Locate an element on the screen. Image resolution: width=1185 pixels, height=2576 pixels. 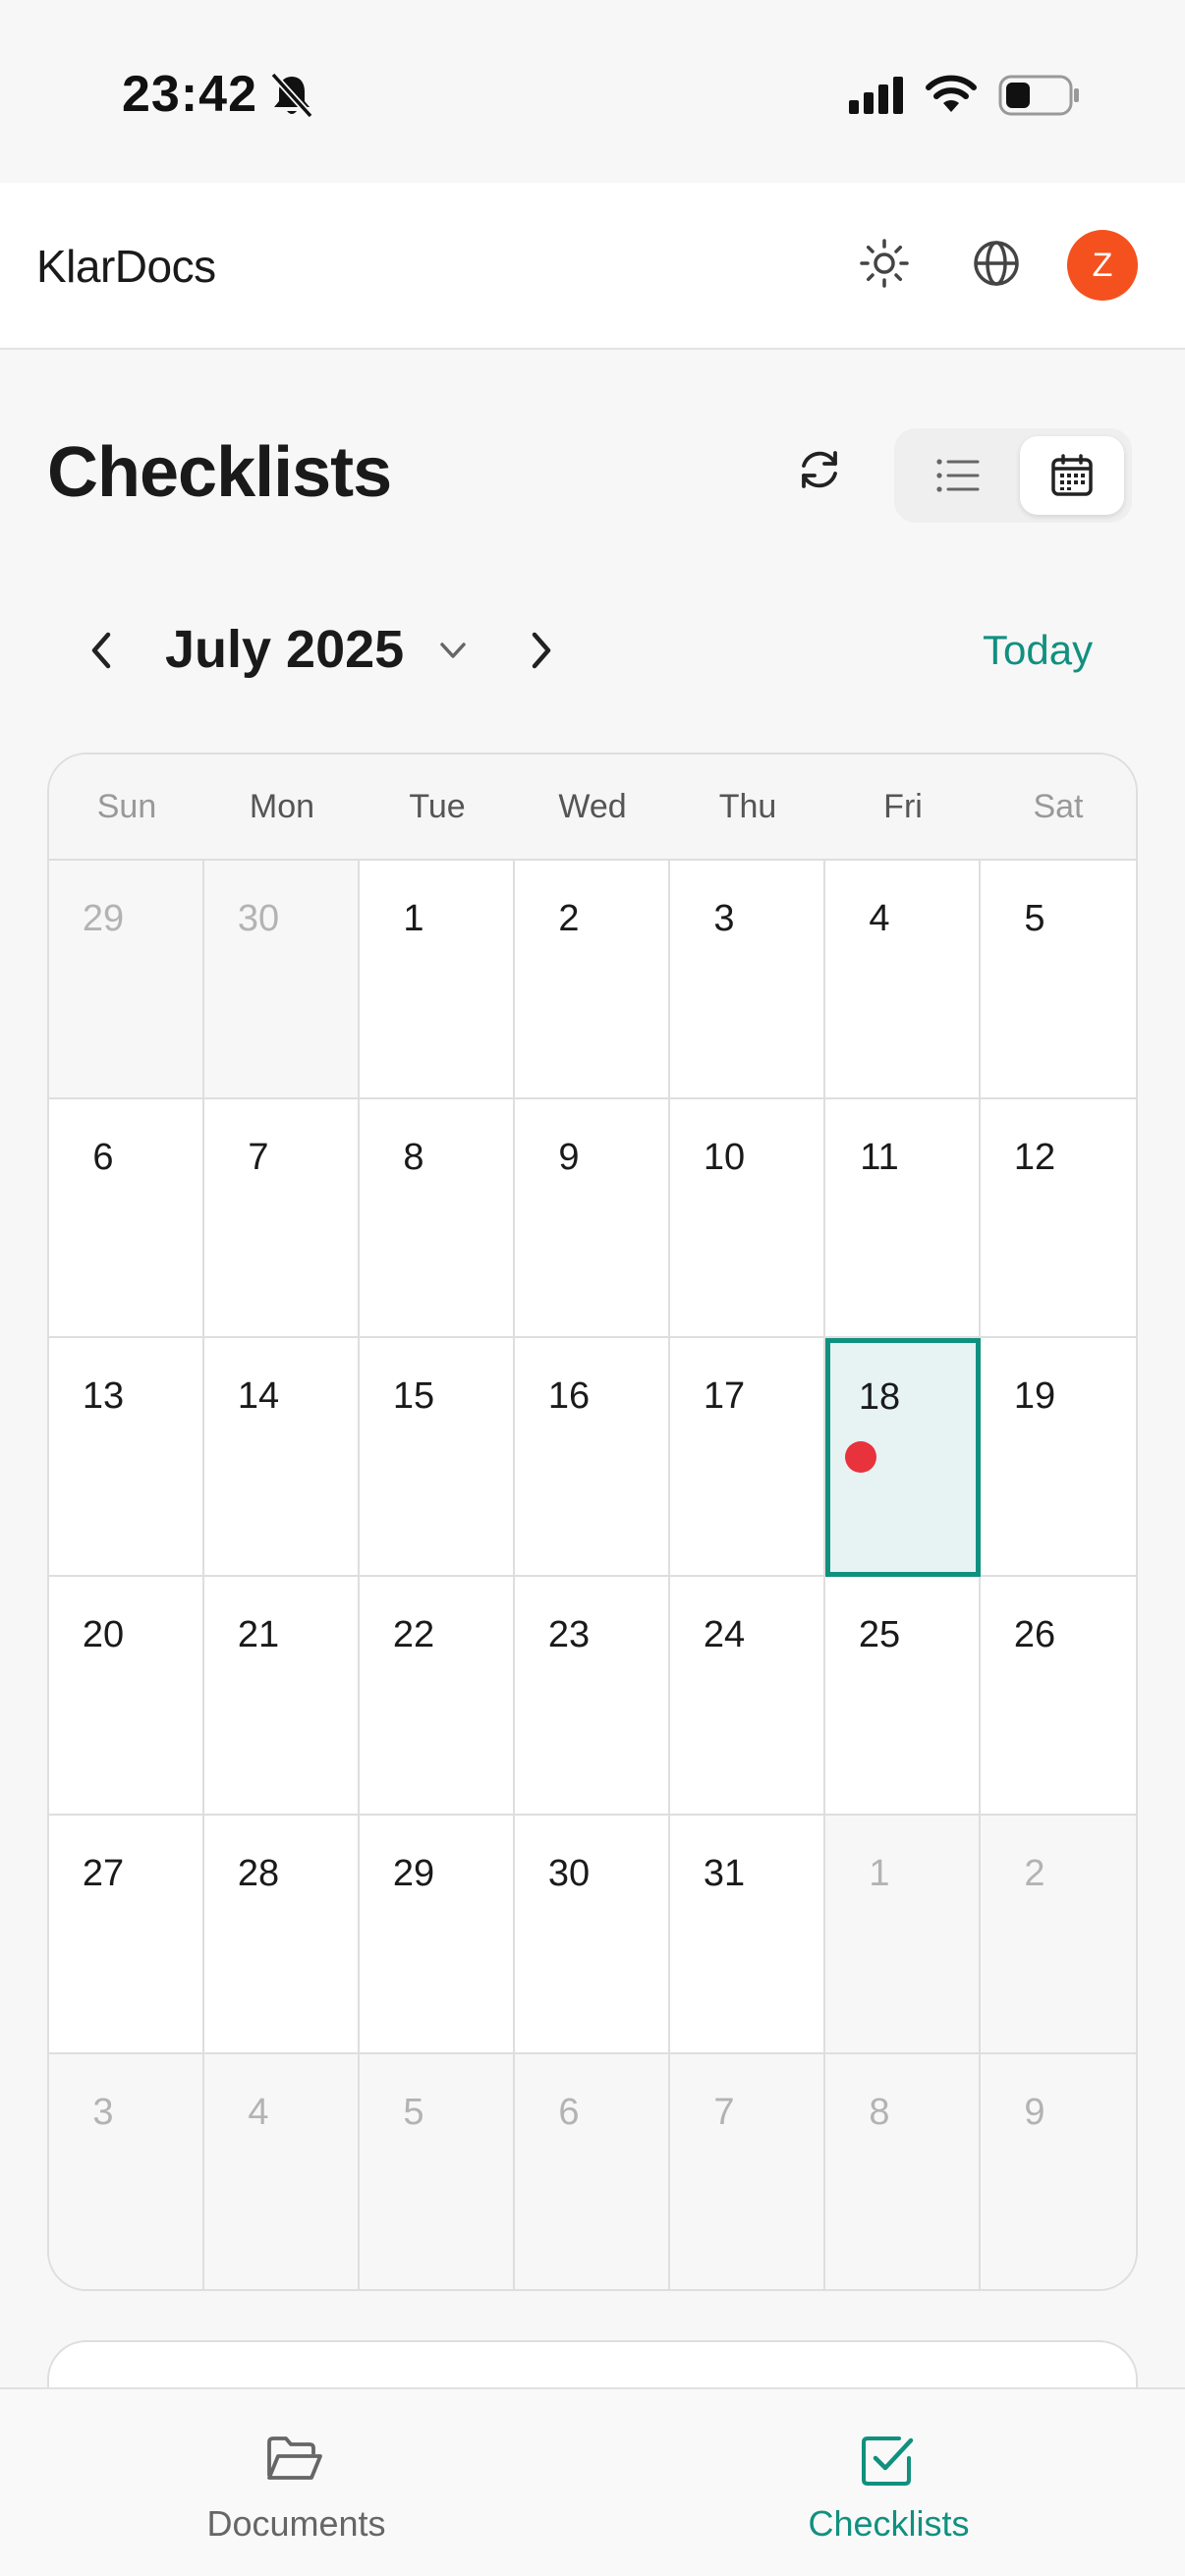
checkbox-icon is located at coordinates (888, 2460).